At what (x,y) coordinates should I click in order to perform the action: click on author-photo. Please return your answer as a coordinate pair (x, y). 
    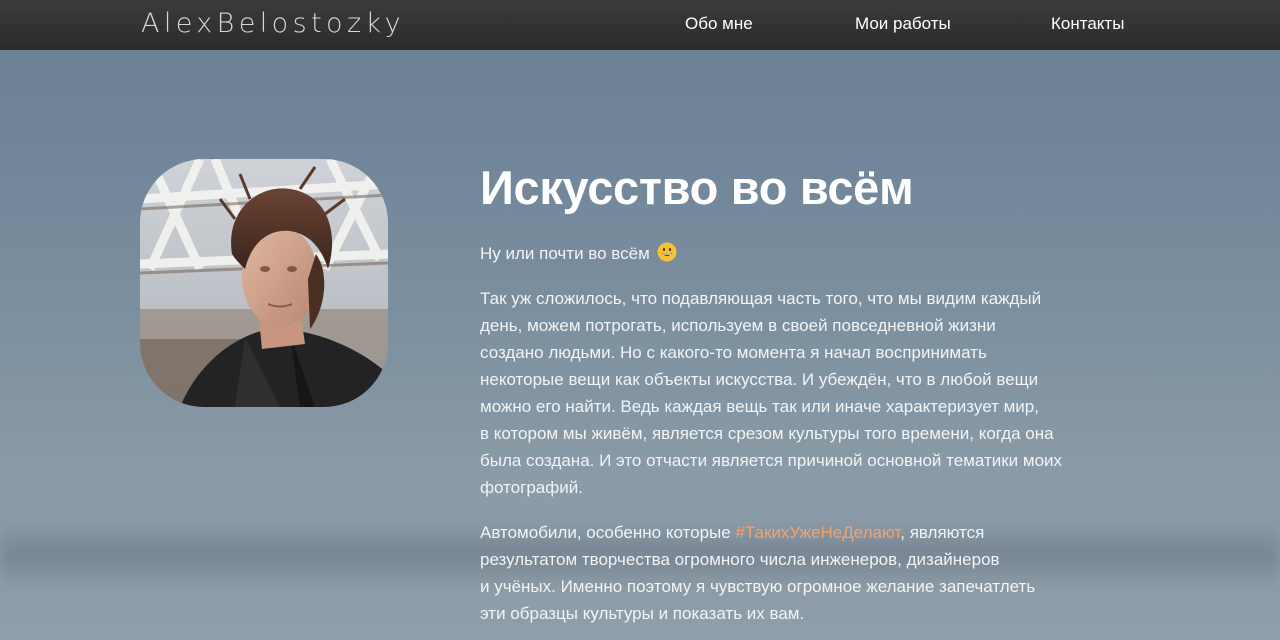
    Looking at the image, I should click on (264, 283).